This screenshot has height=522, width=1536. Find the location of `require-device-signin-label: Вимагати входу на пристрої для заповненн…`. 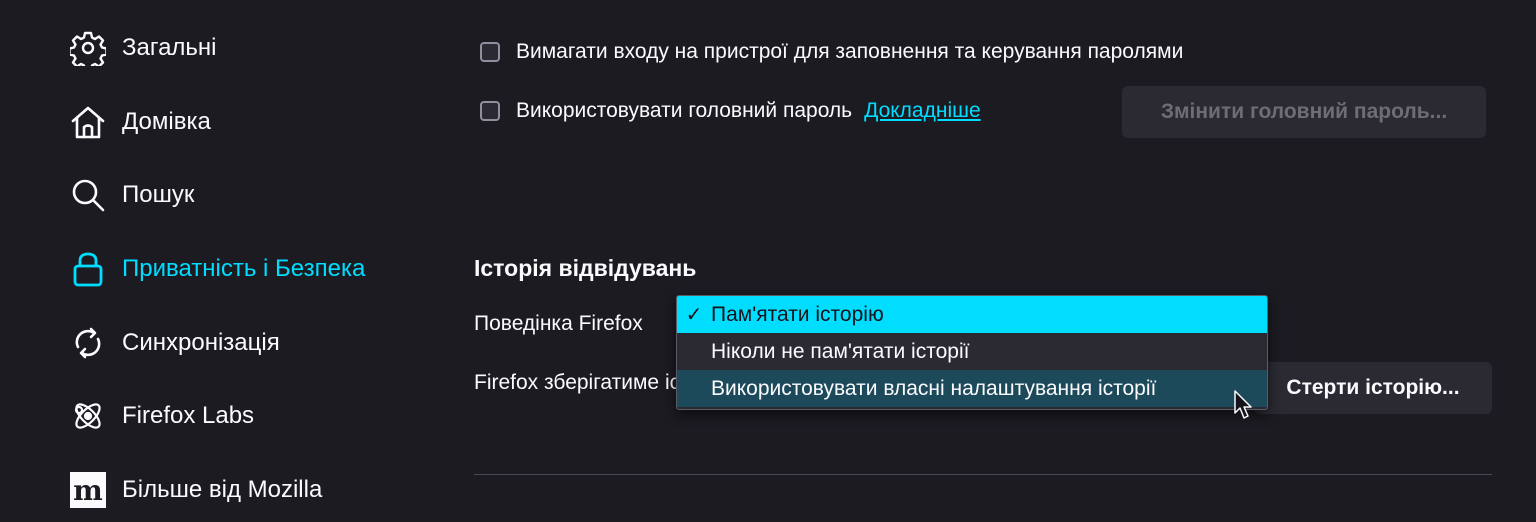

require-device-signin-label: Вимагати входу на пристрої для заповненн… is located at coordinates (849, 52).